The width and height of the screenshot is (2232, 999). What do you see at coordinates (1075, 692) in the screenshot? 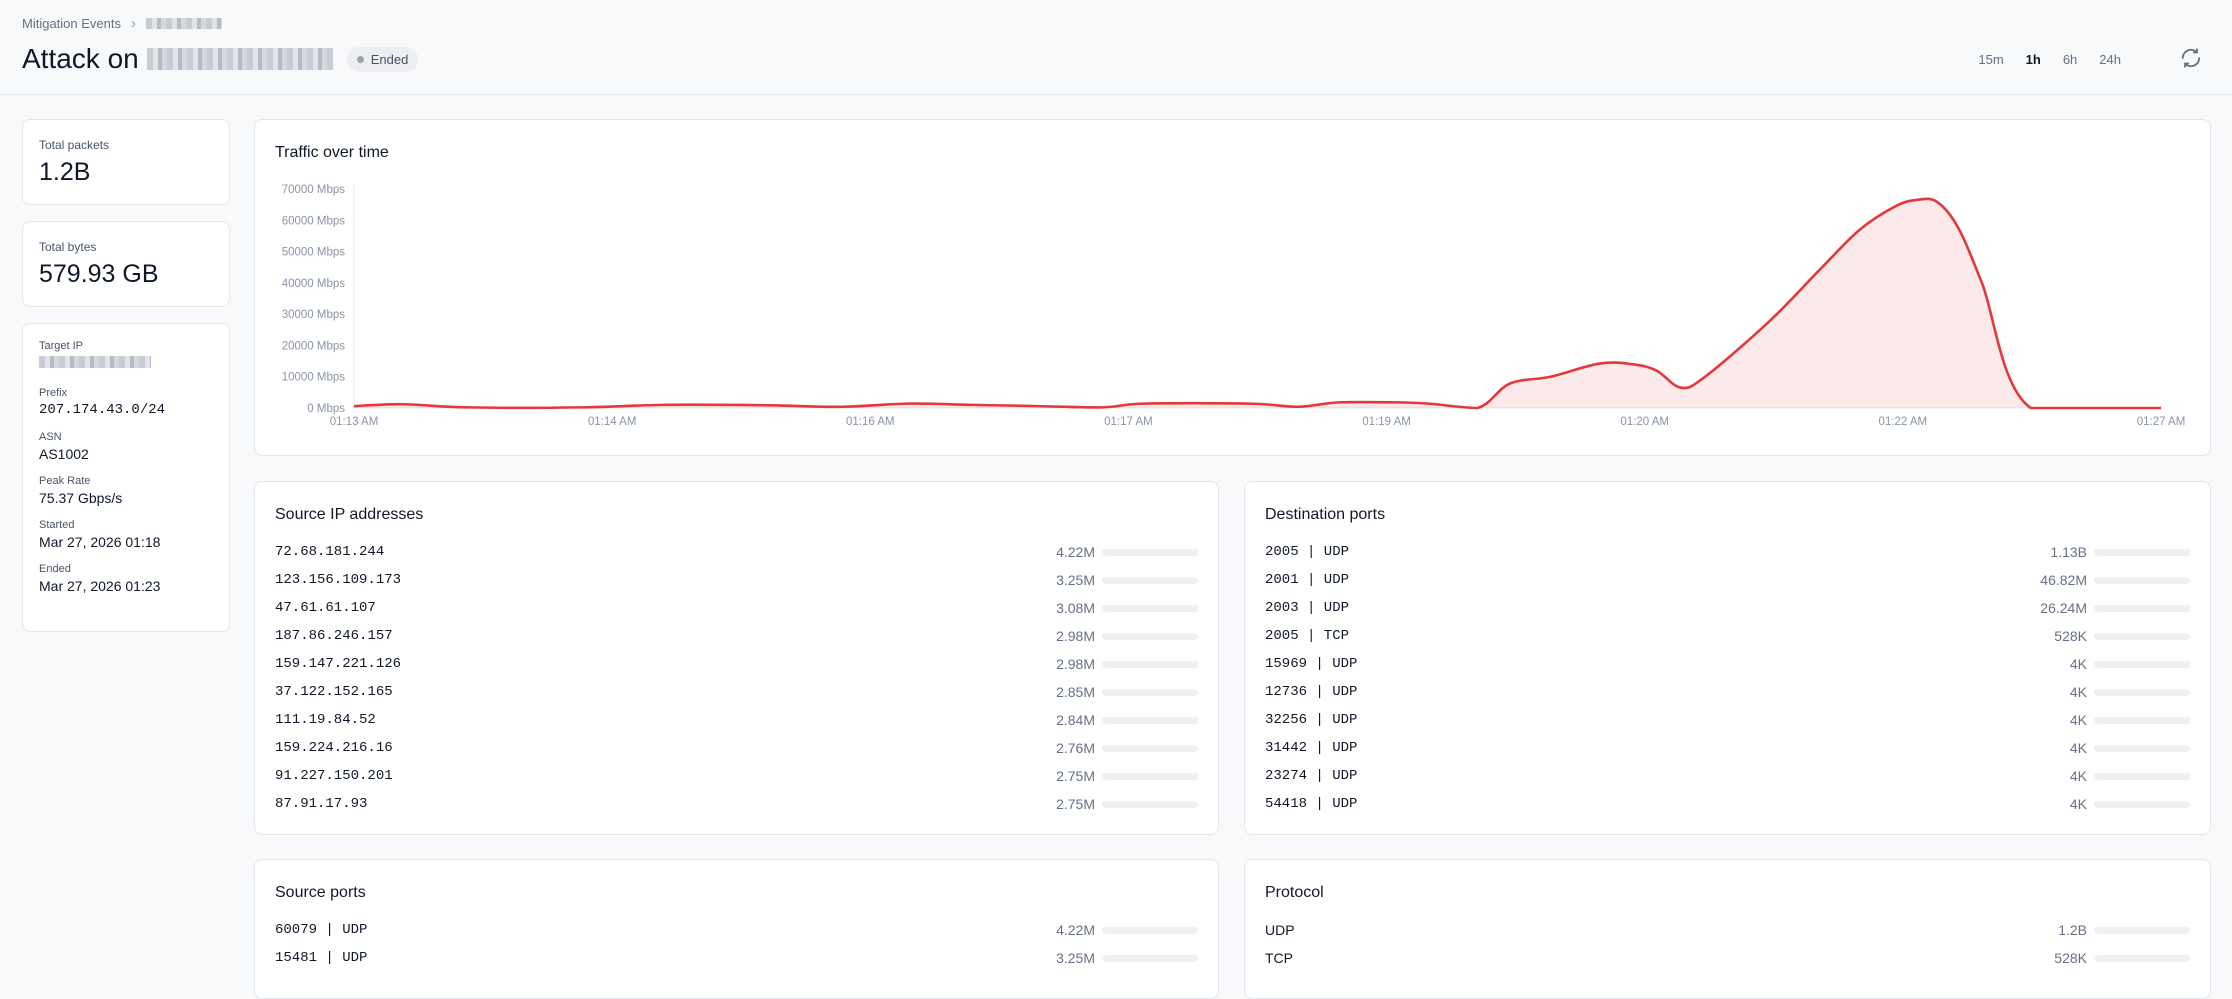
I see `row-value: 2.85M` at bounding box center [1075, 692].